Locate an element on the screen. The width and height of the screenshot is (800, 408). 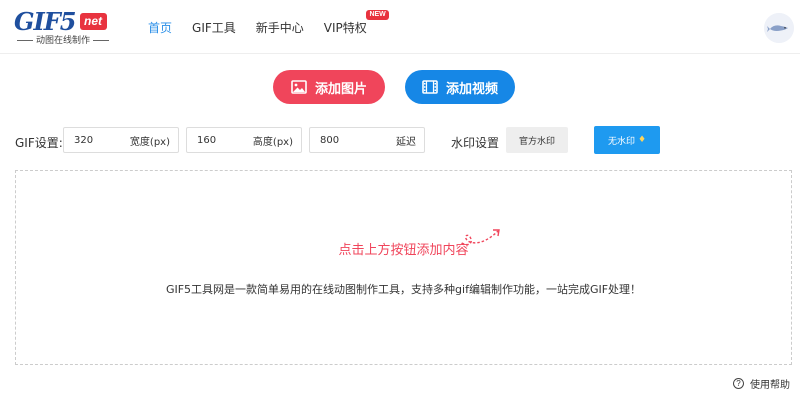
question-icon: ? is located at coordinates (738, 383).